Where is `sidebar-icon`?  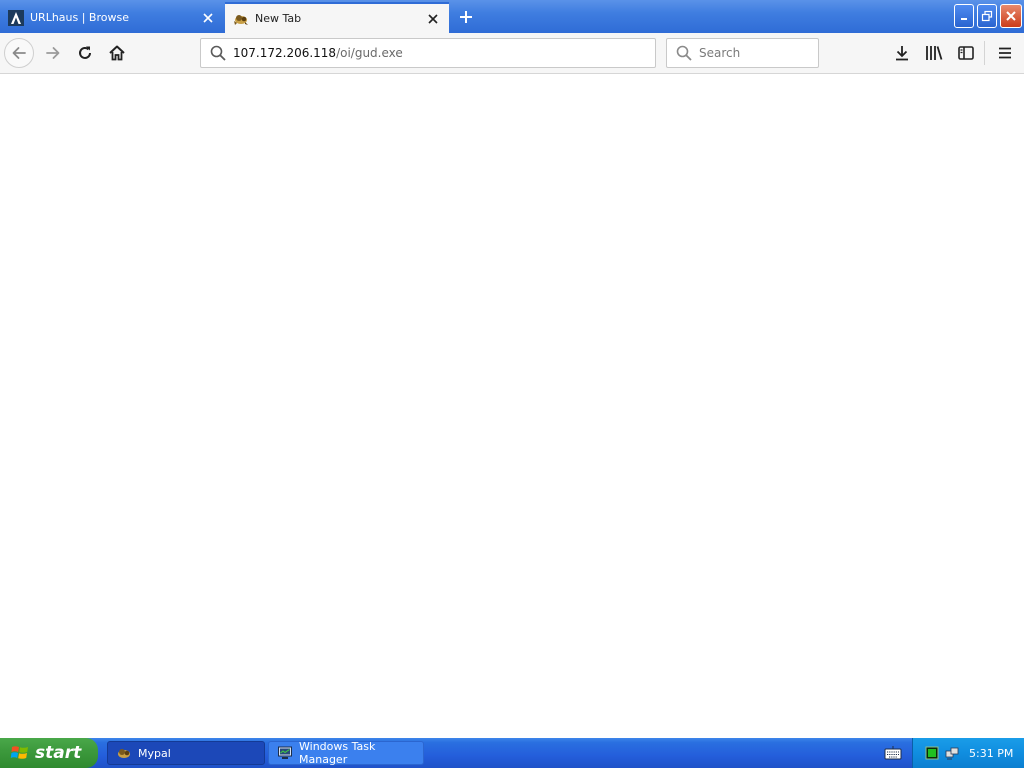 sidebar-icon is located at coordinates (966, 53).